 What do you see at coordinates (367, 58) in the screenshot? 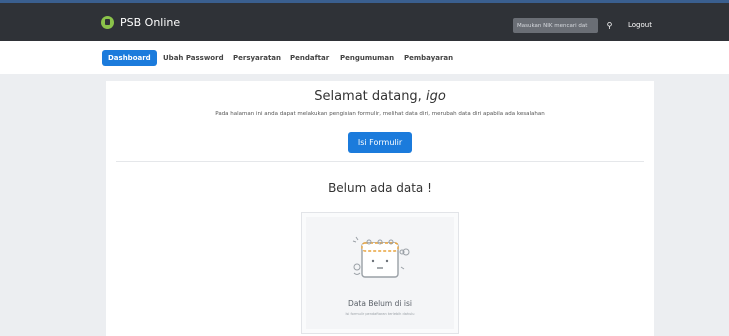
I see `nav-item-pengumuman: Pengumuman` at bounding box center [367, 58].